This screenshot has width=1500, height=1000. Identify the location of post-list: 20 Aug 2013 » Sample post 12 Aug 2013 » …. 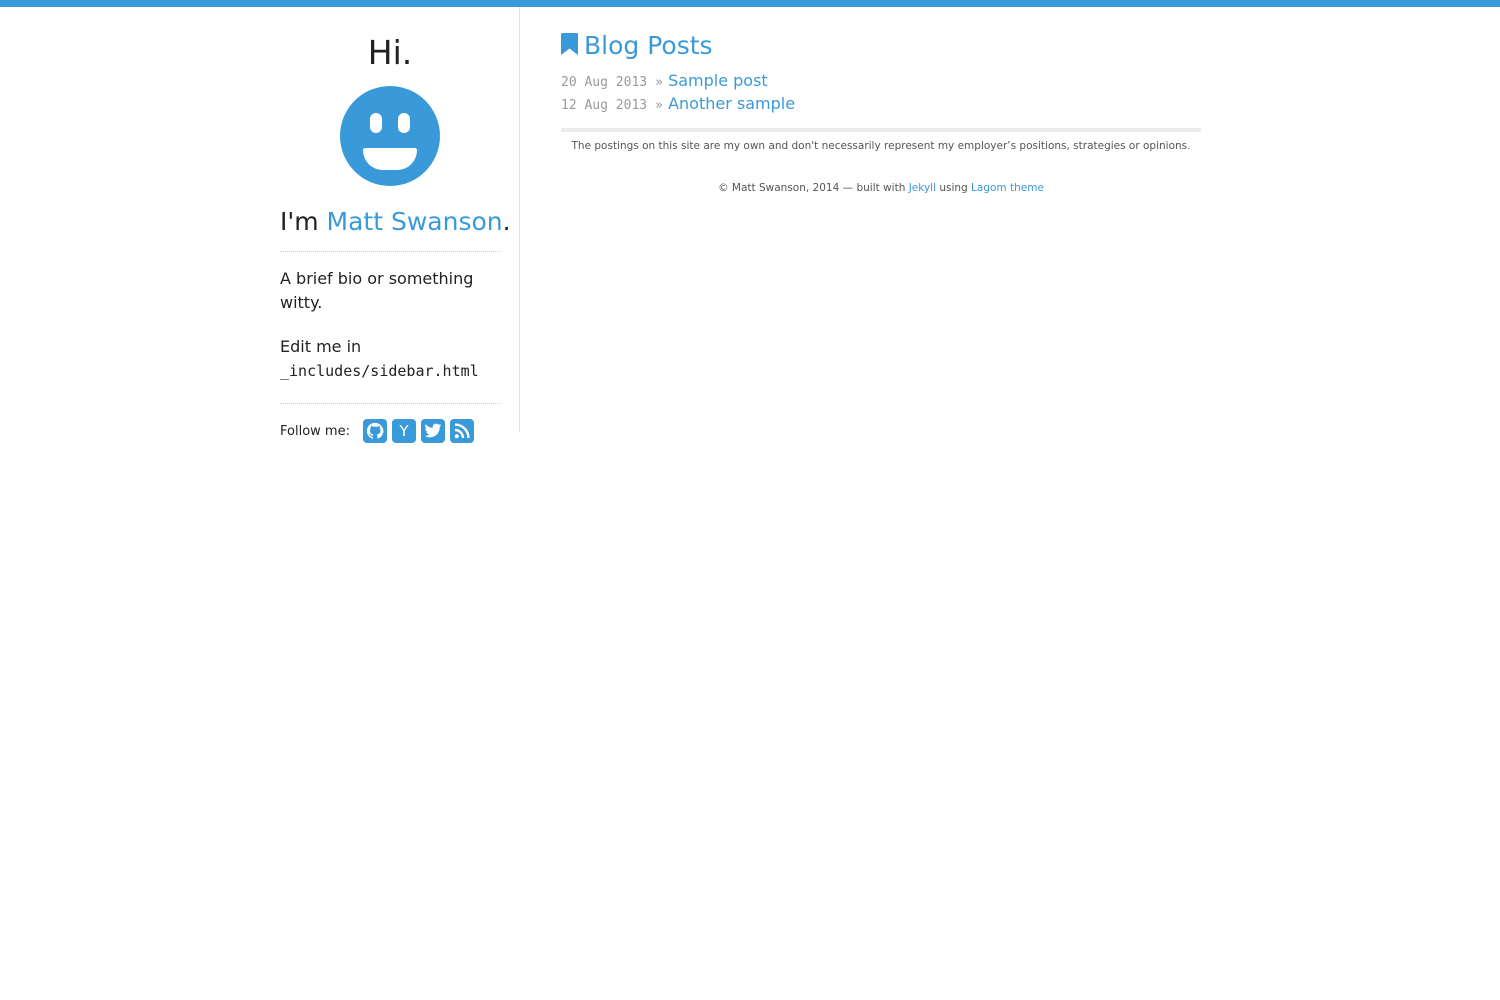
(678, 94).